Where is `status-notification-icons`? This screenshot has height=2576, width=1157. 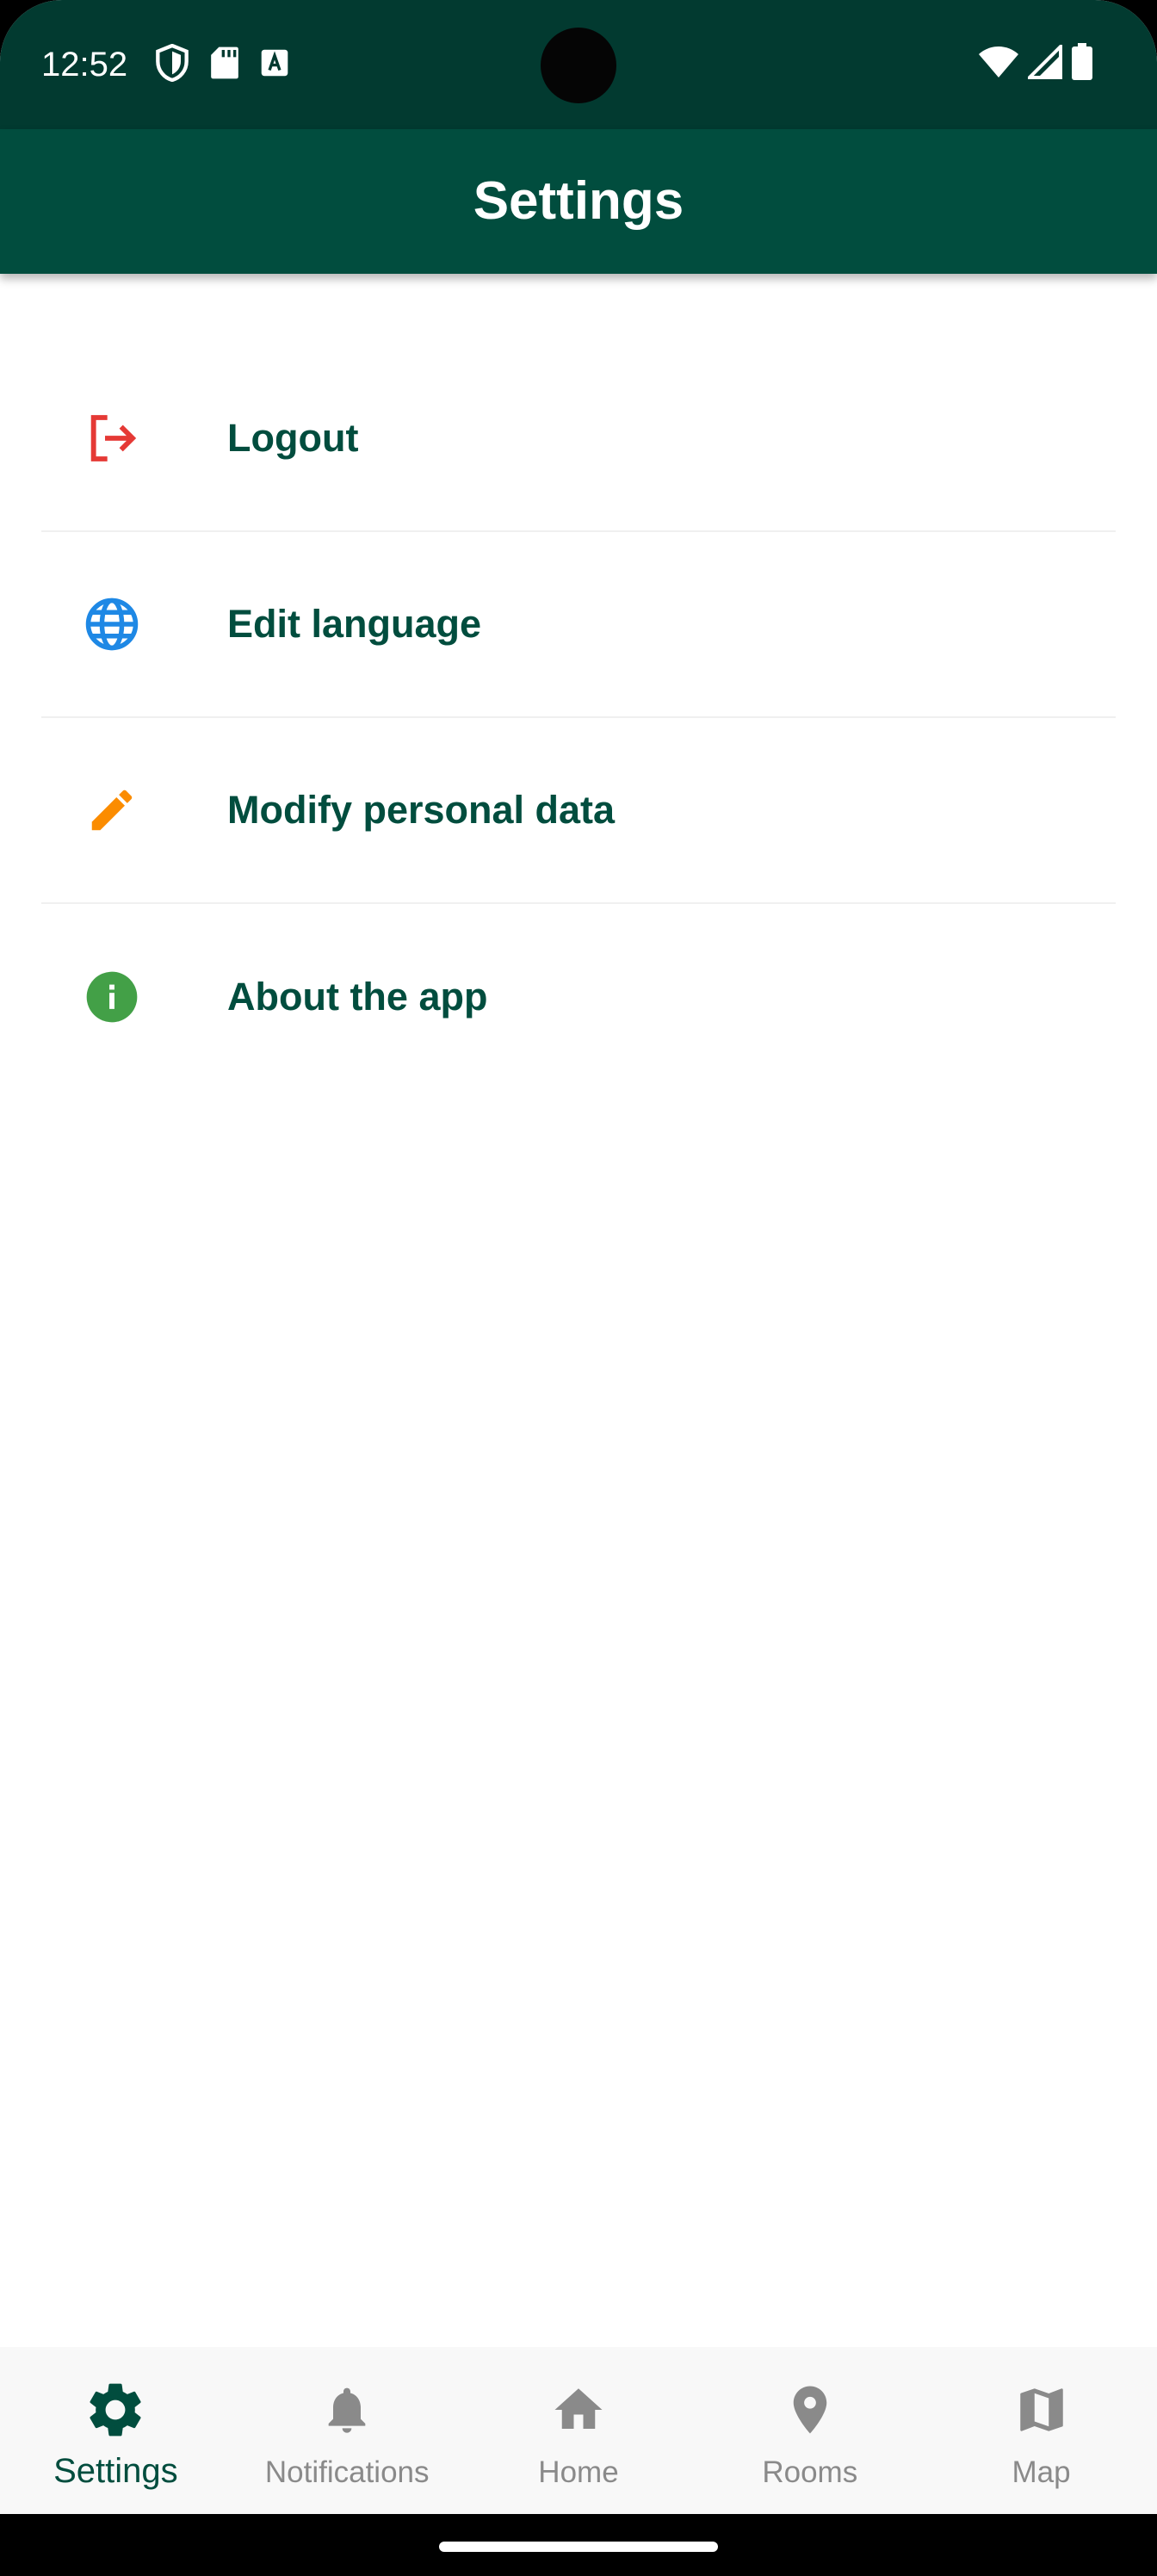
status-notification-icons is located at coordinates (222, 64).